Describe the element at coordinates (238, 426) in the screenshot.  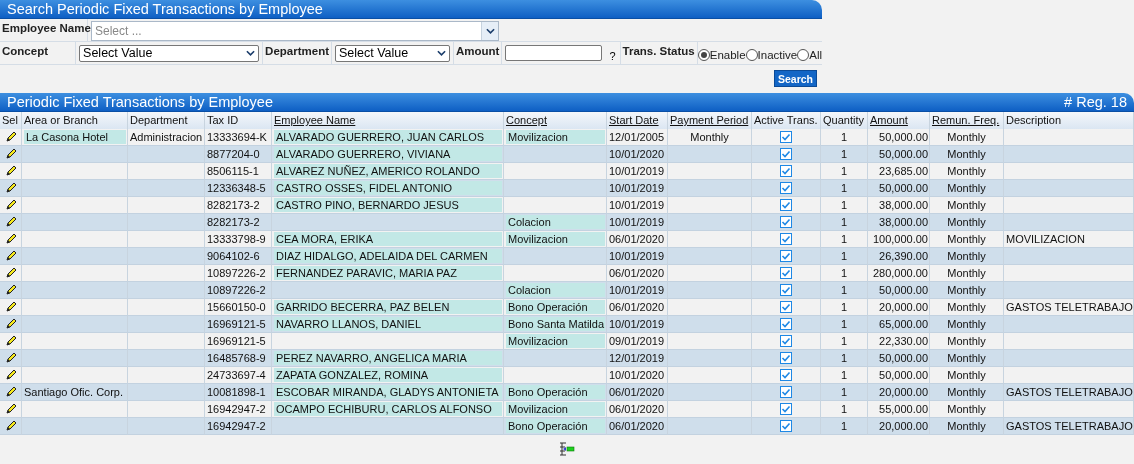
I see `table-cell: 16942947-2` at that location.